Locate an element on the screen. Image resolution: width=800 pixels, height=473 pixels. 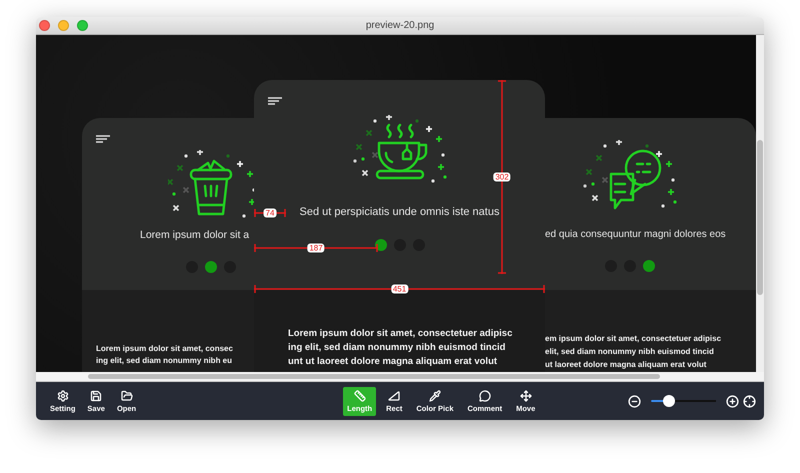
measure-label: 302 is located at coordinates (502, 177).